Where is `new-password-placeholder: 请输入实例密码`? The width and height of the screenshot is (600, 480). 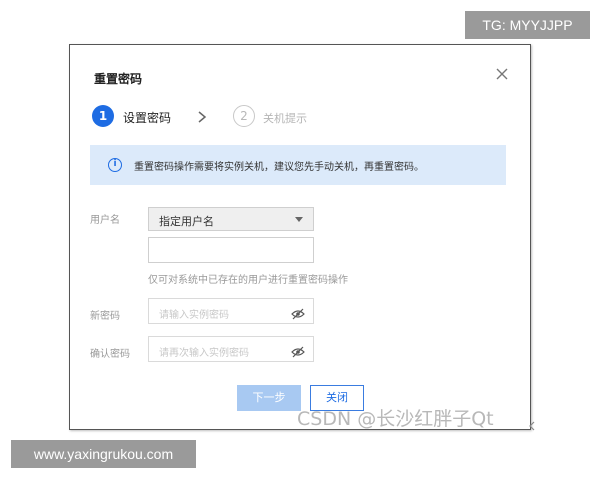 new-password-placeholder: 请输入实例密码 is located at coordinates (194, 315).